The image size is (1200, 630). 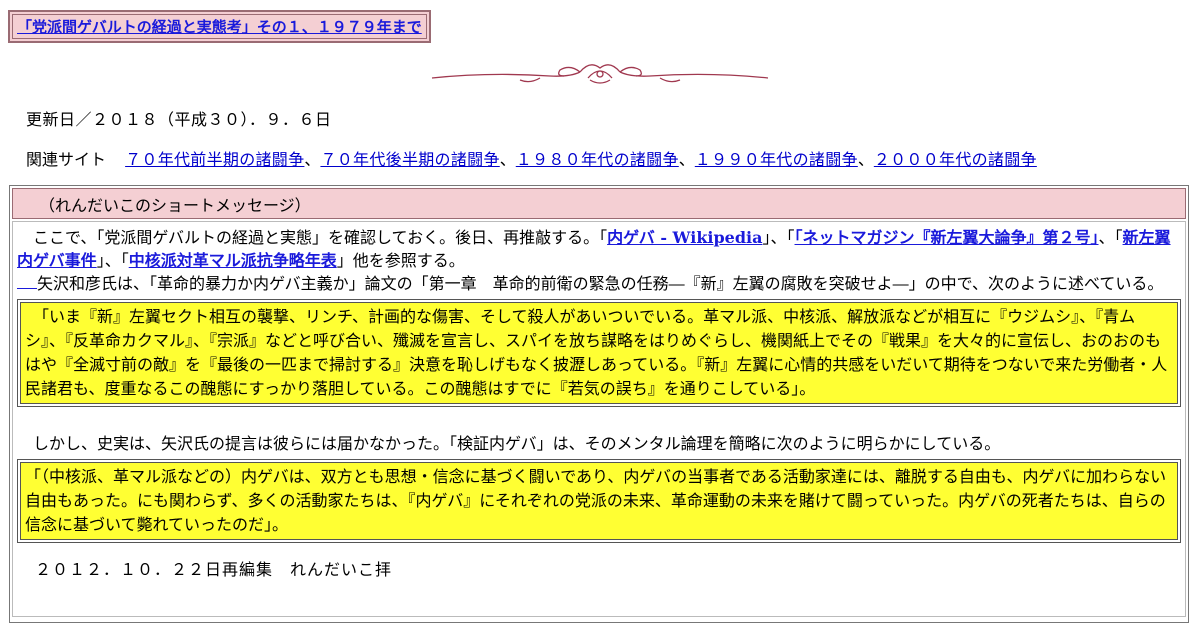 What do you see at coordinates (776, 159) in the screenshot?
I see `related-link-1990s: １９９０年代の諸闘争` at bounding box center [776, 159].